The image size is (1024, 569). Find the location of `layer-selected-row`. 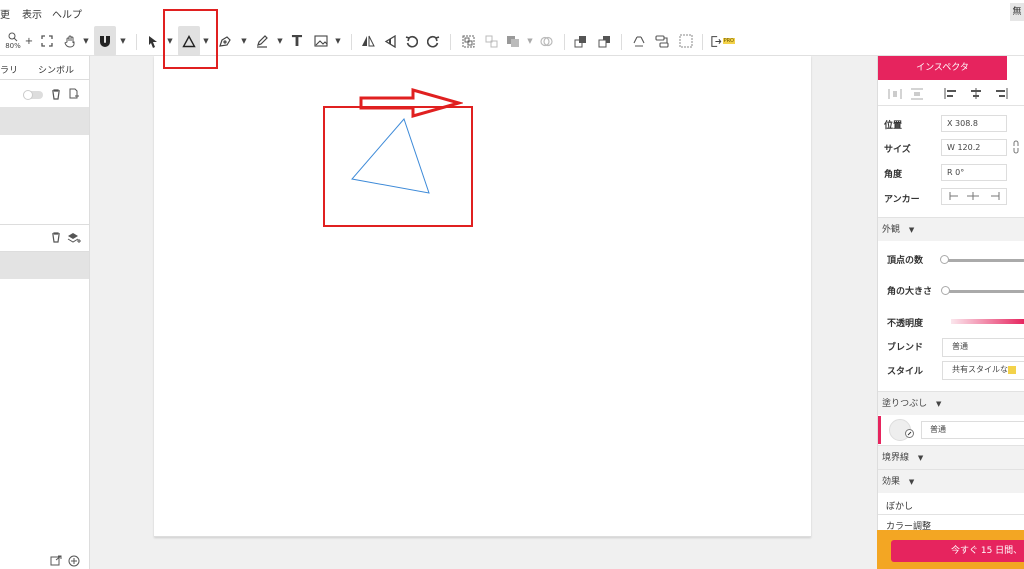

layer-selected-row is located at coordinates (44, 265).